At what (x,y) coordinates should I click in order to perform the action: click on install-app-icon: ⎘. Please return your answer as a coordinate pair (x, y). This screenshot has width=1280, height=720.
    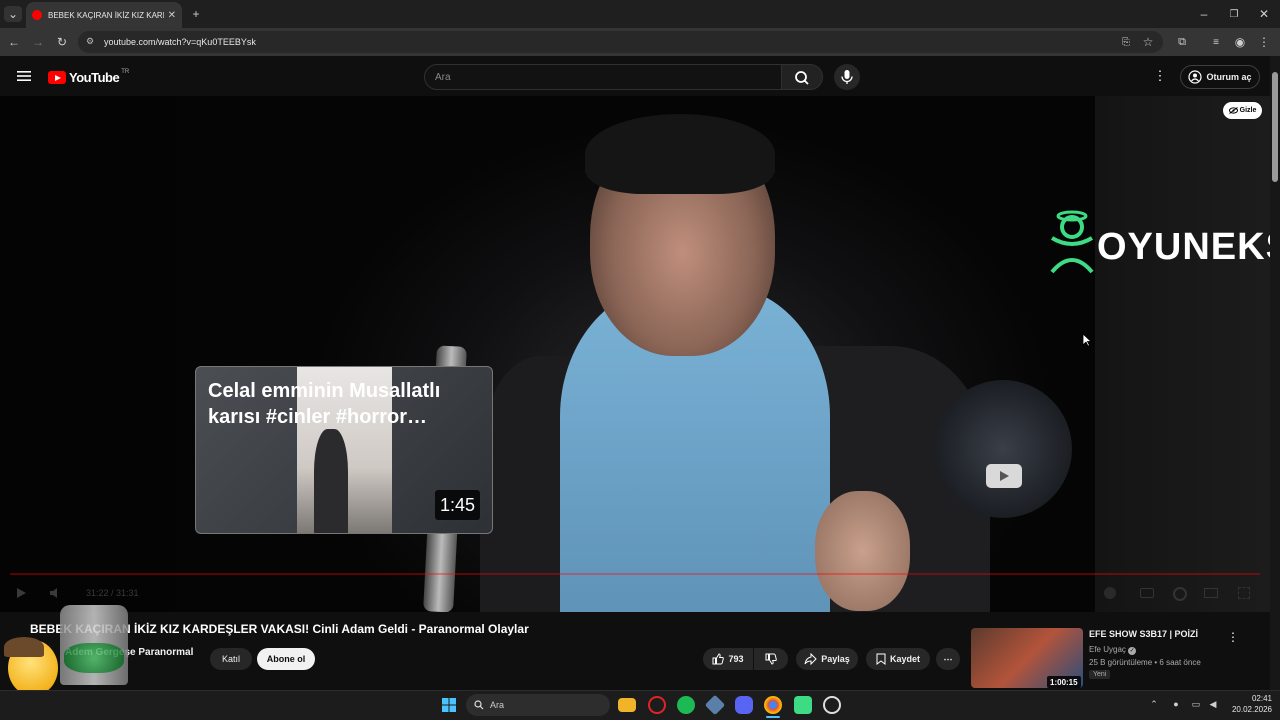
    Looking at the image, I should click on (1126, 42).